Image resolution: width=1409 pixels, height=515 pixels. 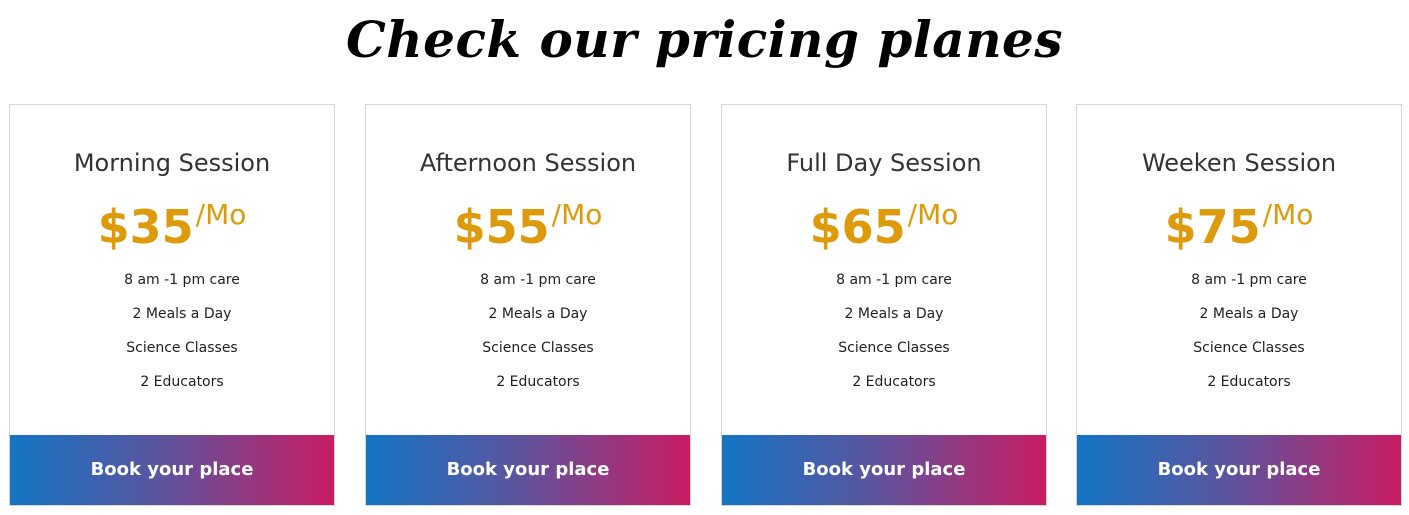 What do you see at coordinates (501, 227) in the screenshot?
I see `price-amount: $55` at bounding box center [501, 227].